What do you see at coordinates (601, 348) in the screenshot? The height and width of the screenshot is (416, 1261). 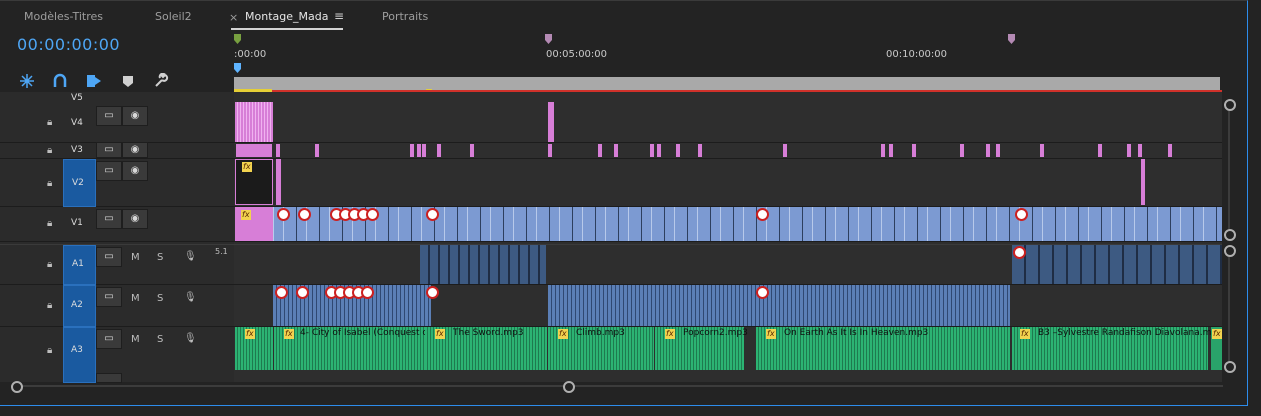 I see `a3-audio-clip: fx Climb.mp3` at bounding box center [601, 348].